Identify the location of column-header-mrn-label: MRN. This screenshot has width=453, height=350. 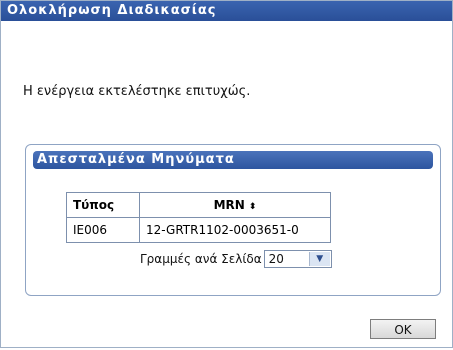
(229, 205).